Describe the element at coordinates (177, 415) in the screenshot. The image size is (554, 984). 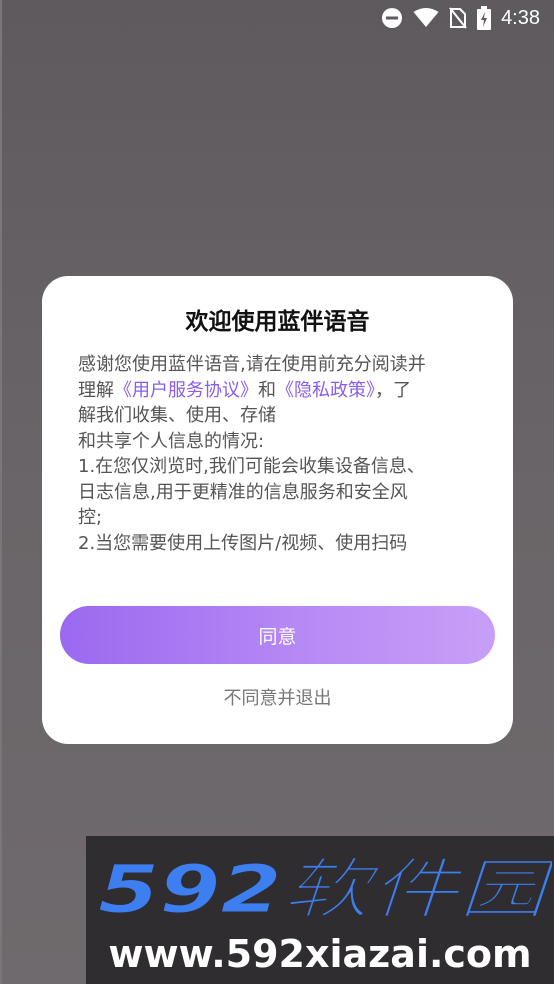
I see `body-line: 解我们收集、使用、存储` at that location.